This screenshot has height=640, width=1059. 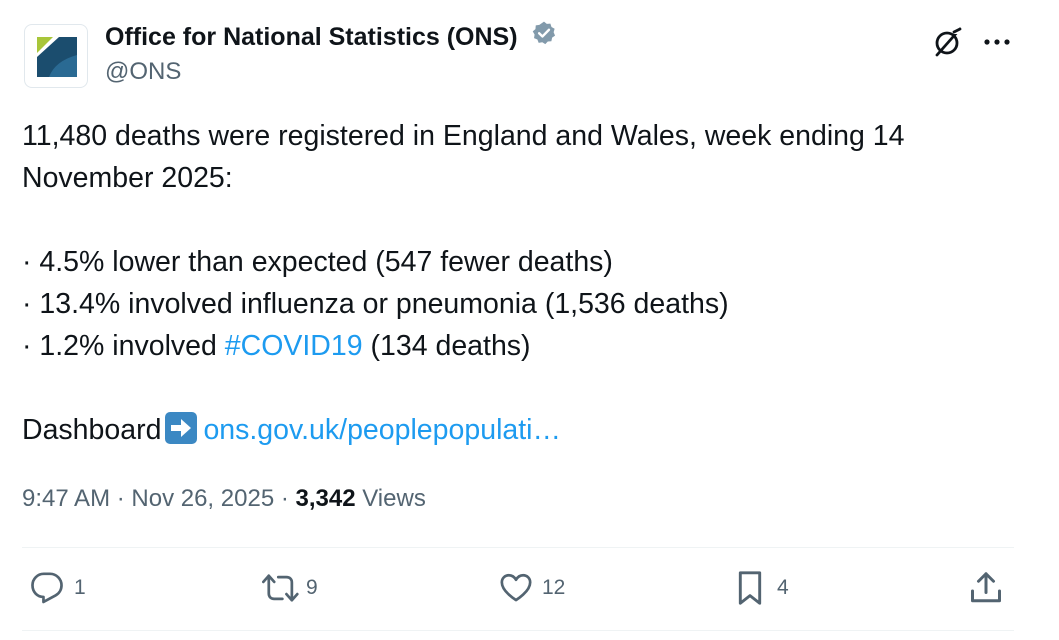 I want to click on repost-button: 9, so click(x=290, y=588).